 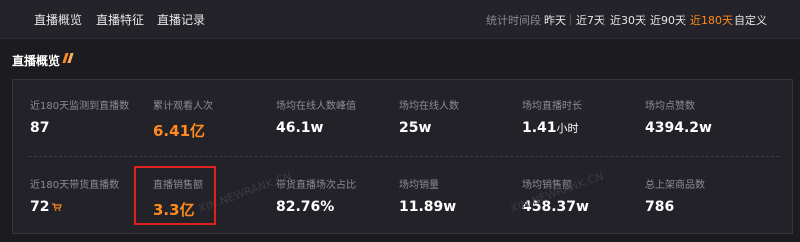 I want to click on metric-avg-likes: 场均点赞数 4394.2w, so click(x=705, y=116).